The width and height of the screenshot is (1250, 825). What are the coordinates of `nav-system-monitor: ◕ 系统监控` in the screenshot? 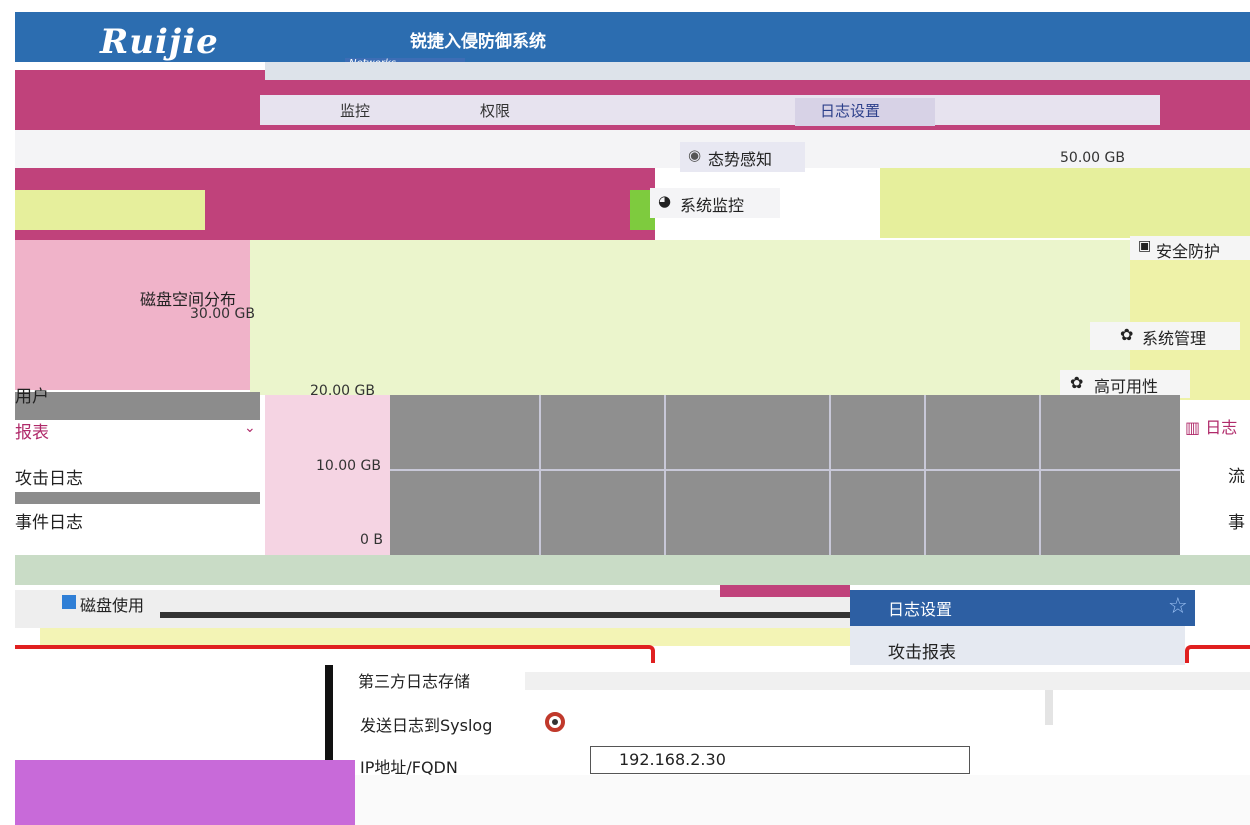 It's located at (715, 203).